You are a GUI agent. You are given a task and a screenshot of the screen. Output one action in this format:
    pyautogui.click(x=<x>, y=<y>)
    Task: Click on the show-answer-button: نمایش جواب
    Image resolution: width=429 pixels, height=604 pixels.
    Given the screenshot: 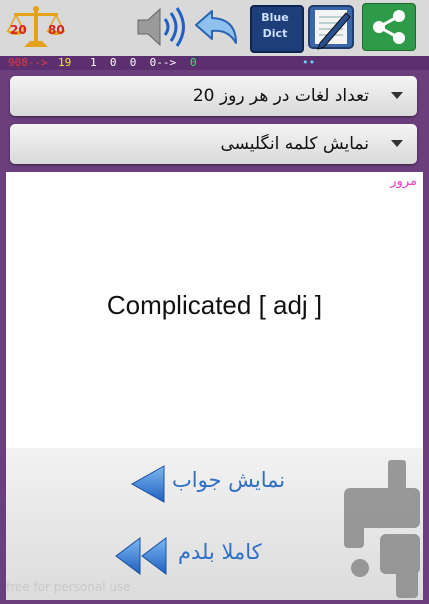 What is the action you would take?
    pyautogui.click(x=156, y=485)
    